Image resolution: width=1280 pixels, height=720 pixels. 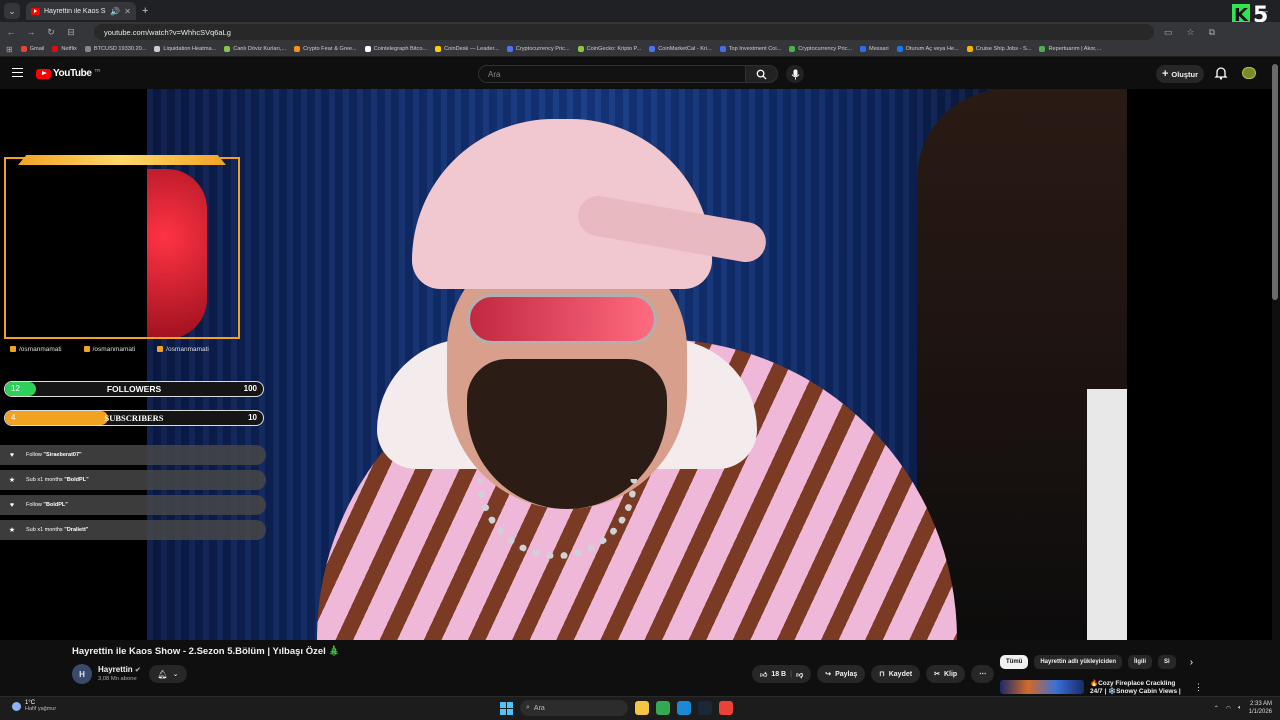 I want to click on search-button, so click(x=762, y=74).